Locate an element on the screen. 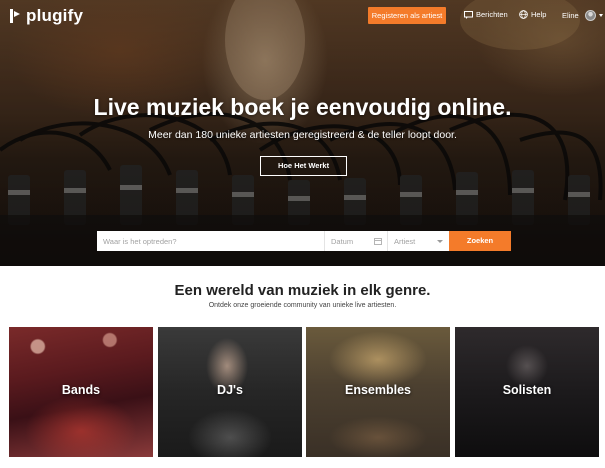 This screenshot has width=605, height=468. avatar is located at coordinates (590, 15).